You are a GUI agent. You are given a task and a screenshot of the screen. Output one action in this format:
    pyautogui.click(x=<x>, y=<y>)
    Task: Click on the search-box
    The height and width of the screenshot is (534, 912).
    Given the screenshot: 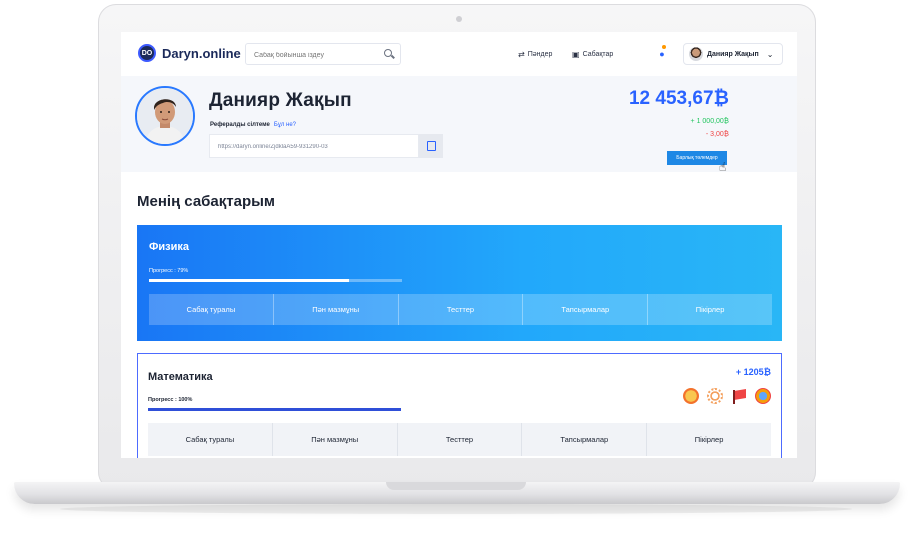 What is the action you would take?
    pyautogui.click(x=323, y=54)
    